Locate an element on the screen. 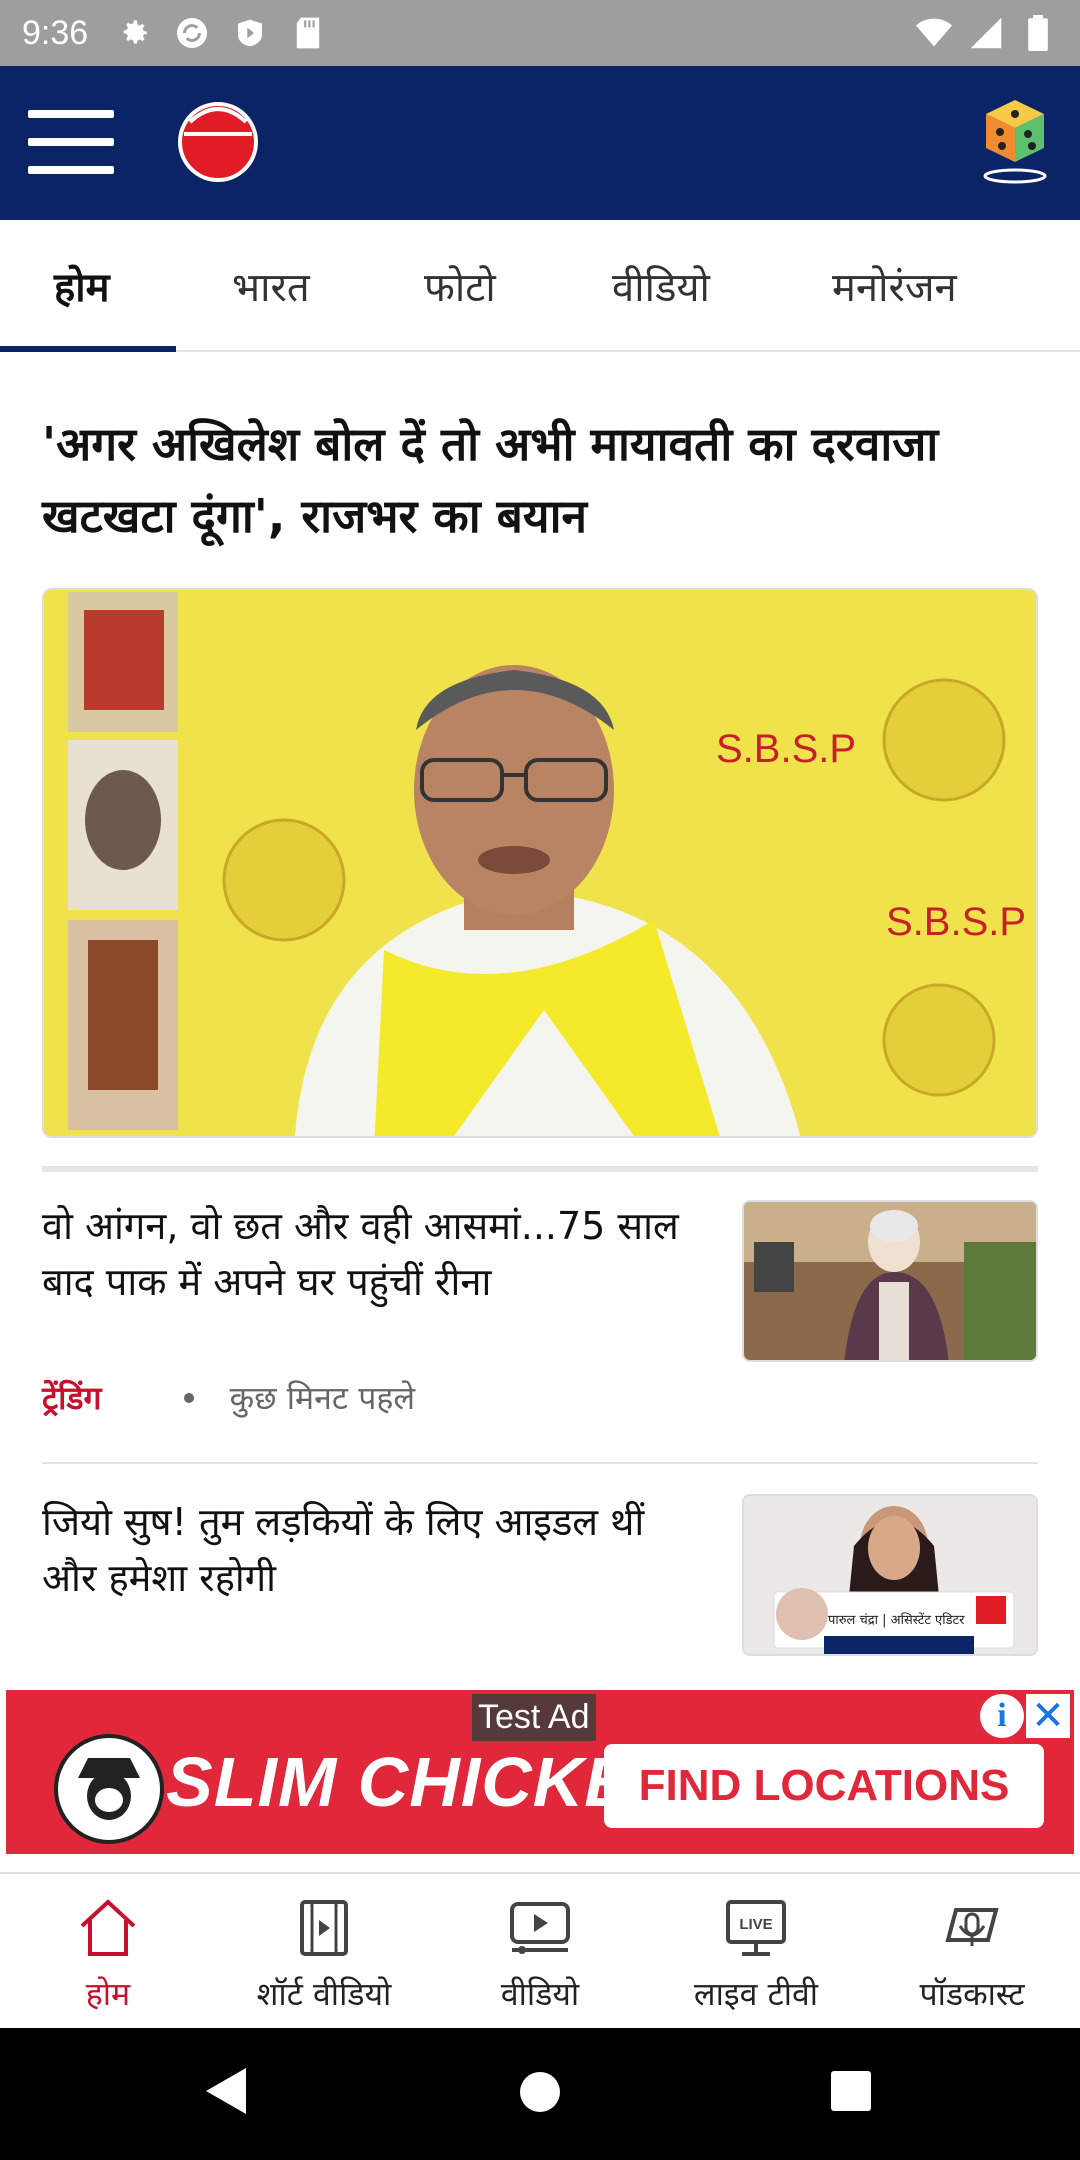  podcast-icon is located at coordinates (972, 1928).